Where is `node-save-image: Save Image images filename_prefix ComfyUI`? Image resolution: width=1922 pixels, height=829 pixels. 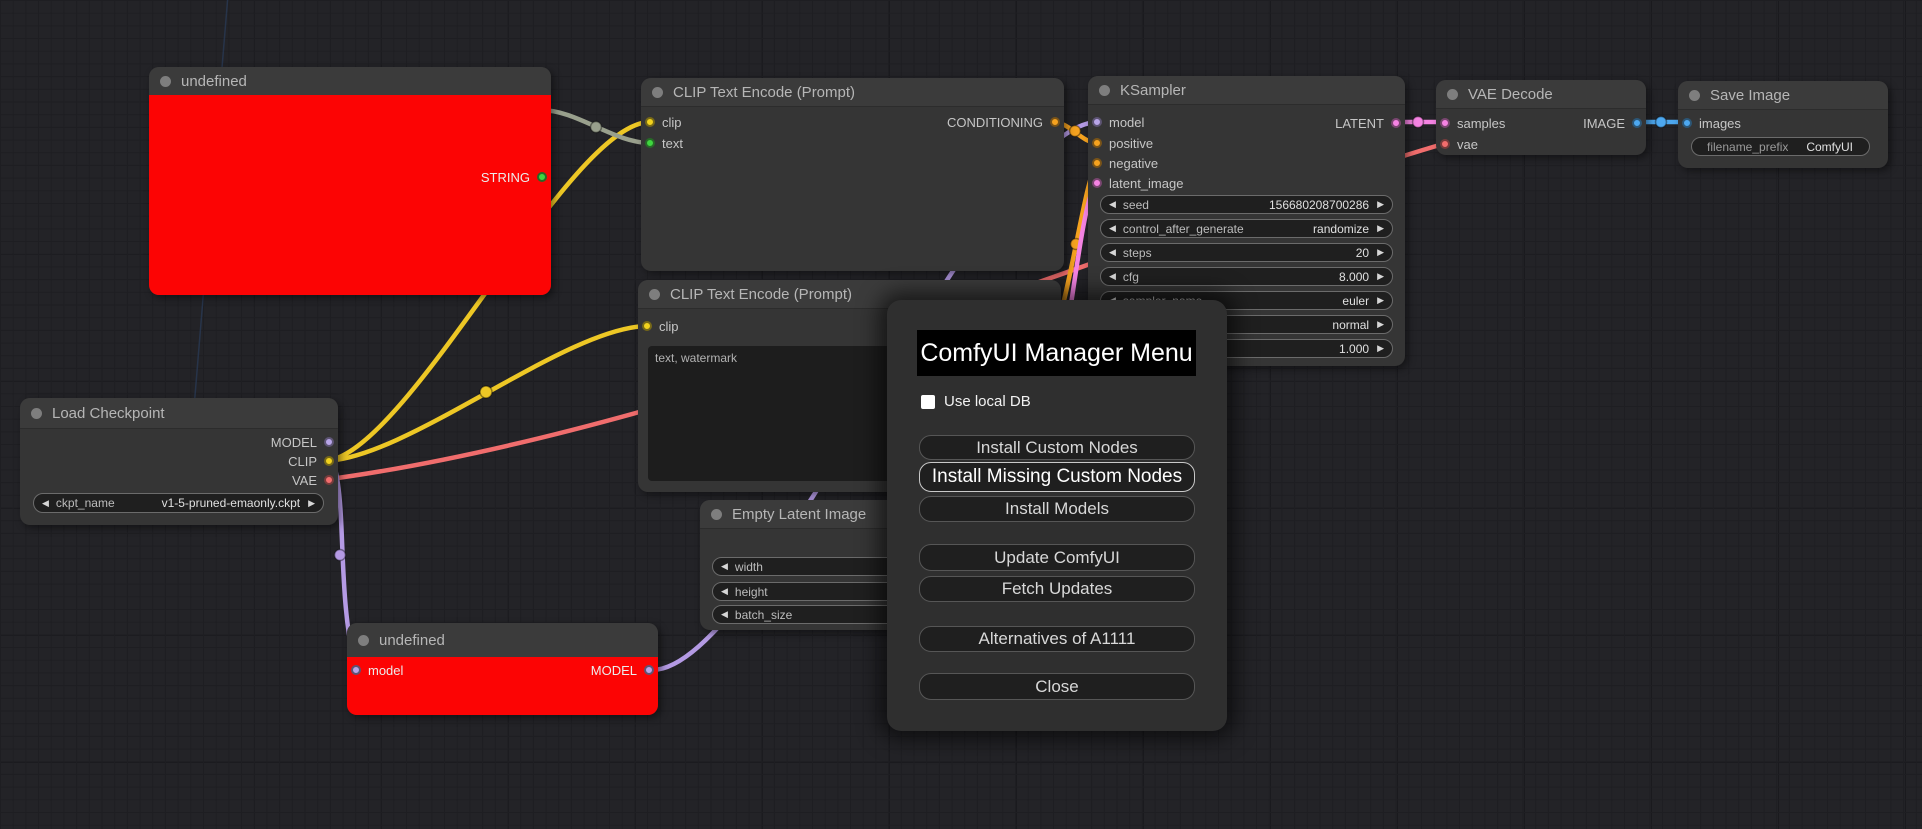 node-save-image: Save Image images filename_prefix ComfyUI is located at coordinates (1783, 124).